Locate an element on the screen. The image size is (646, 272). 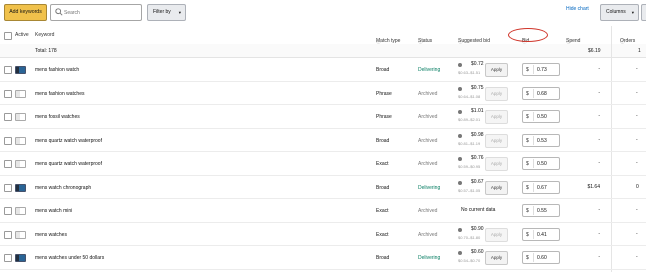
filter-by-dropdown: Filter by ▾ is located at coordinates (166, 12).